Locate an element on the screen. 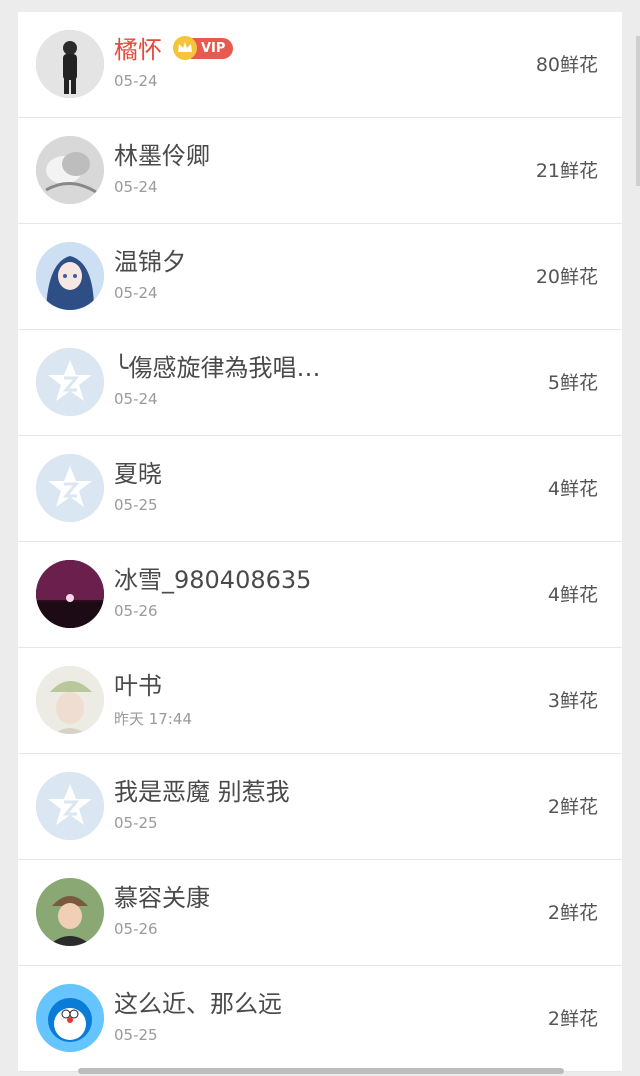  anime-girl-icon is located at coordinates (70, 276).